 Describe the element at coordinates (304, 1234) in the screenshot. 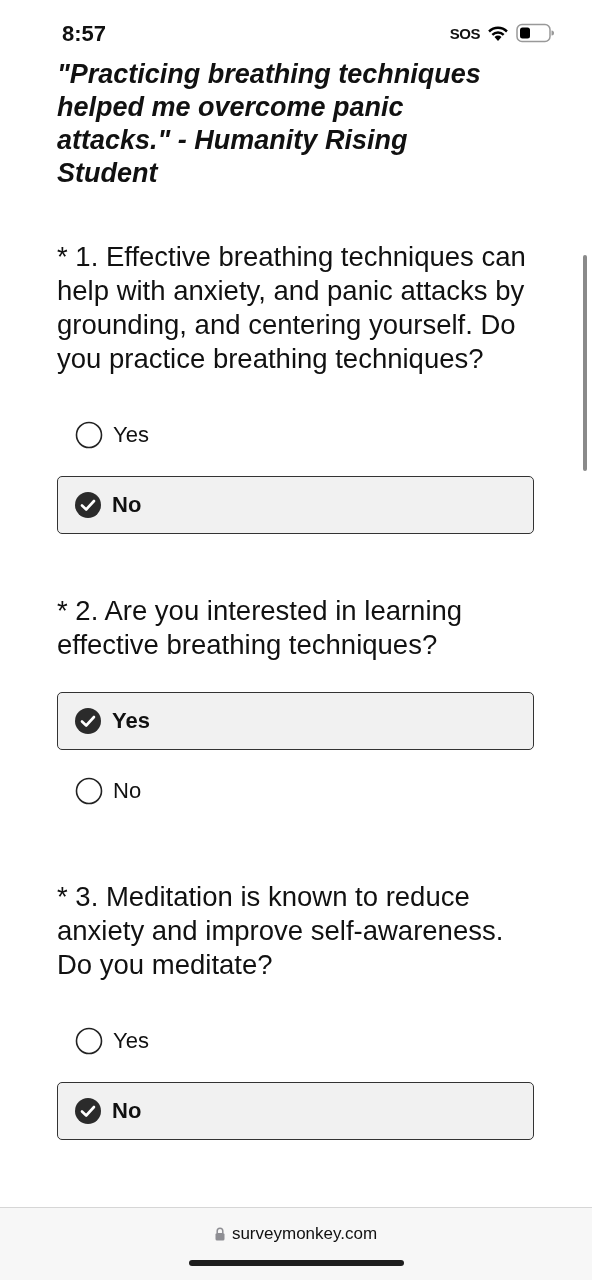

I see `url-text: surveymonkey.com` at that location.